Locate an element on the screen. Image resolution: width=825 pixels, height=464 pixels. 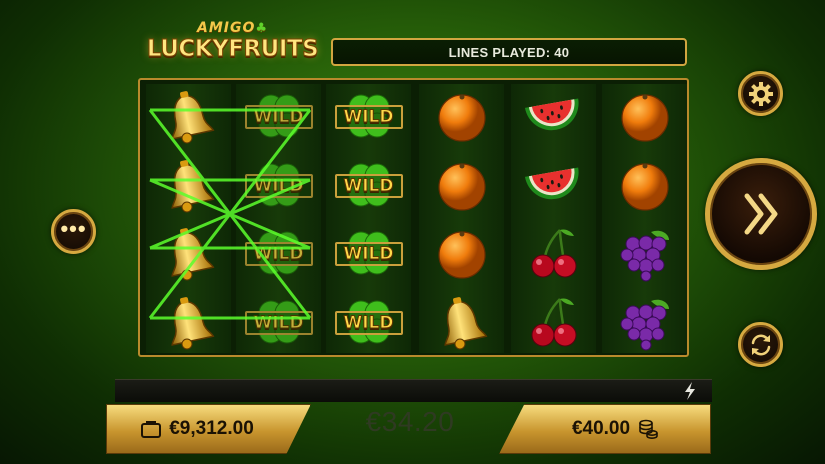
reel-2: WILD WILD WILD WILD is located at coordinates (278, 218).